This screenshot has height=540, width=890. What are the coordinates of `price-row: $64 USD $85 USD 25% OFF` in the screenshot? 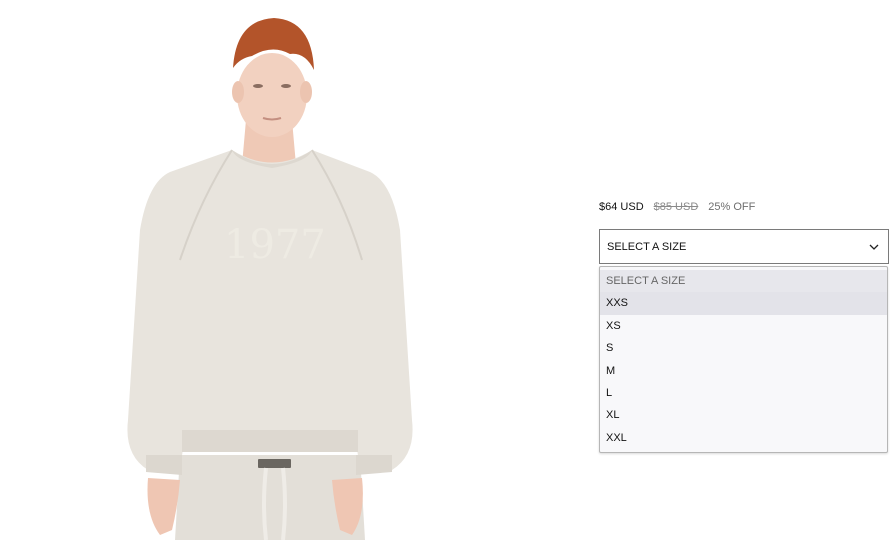 It's located at (677, 207).